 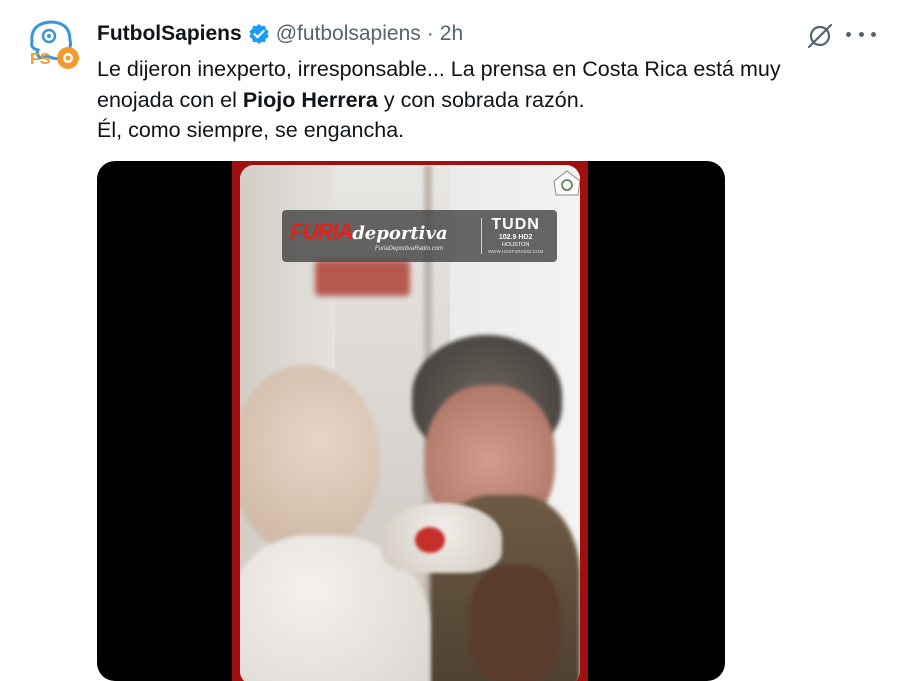 What do you see at coordinates (515, 623) in the screenshot?
I see `video-person-foreground` at bounding box center [515, 623].